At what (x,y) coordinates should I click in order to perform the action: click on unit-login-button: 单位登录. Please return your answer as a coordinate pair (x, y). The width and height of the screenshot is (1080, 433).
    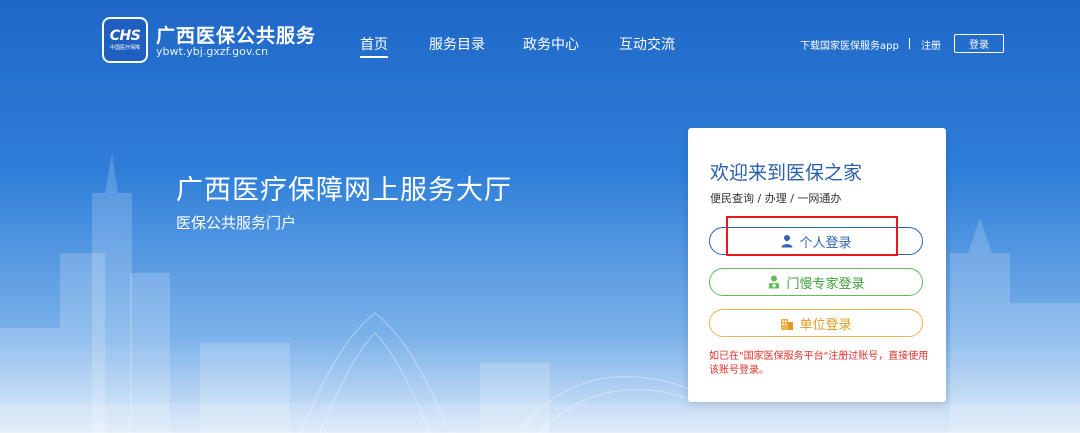
    Looking at the image, I should click on (816, 323).